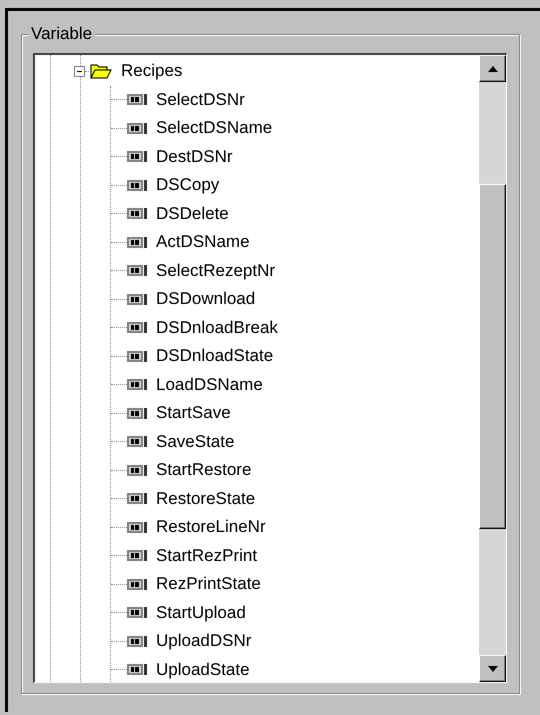 The image size is (540, 715). What do you see at coordinates (217, 328) in the screenshot?
I see `tree-item: DSDnloadBreak` at bounding box center [217, 328].